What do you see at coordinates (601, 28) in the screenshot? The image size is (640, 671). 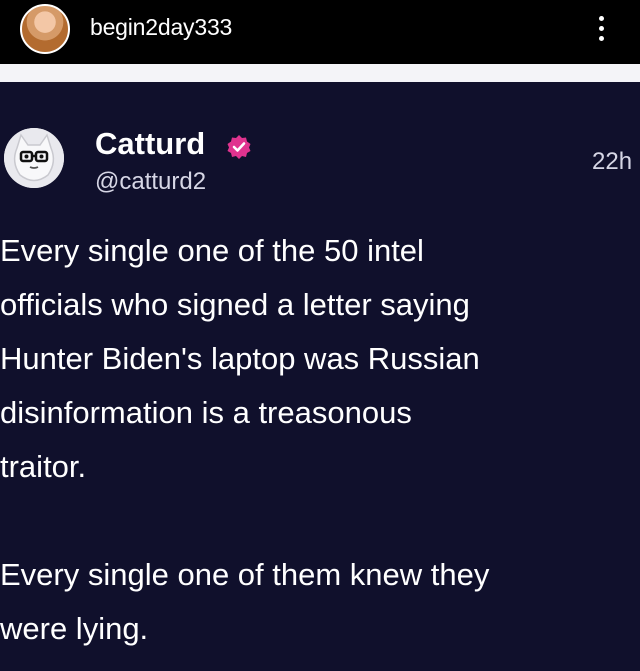 I see `more-options-icon` at bounding box center [601, 28].